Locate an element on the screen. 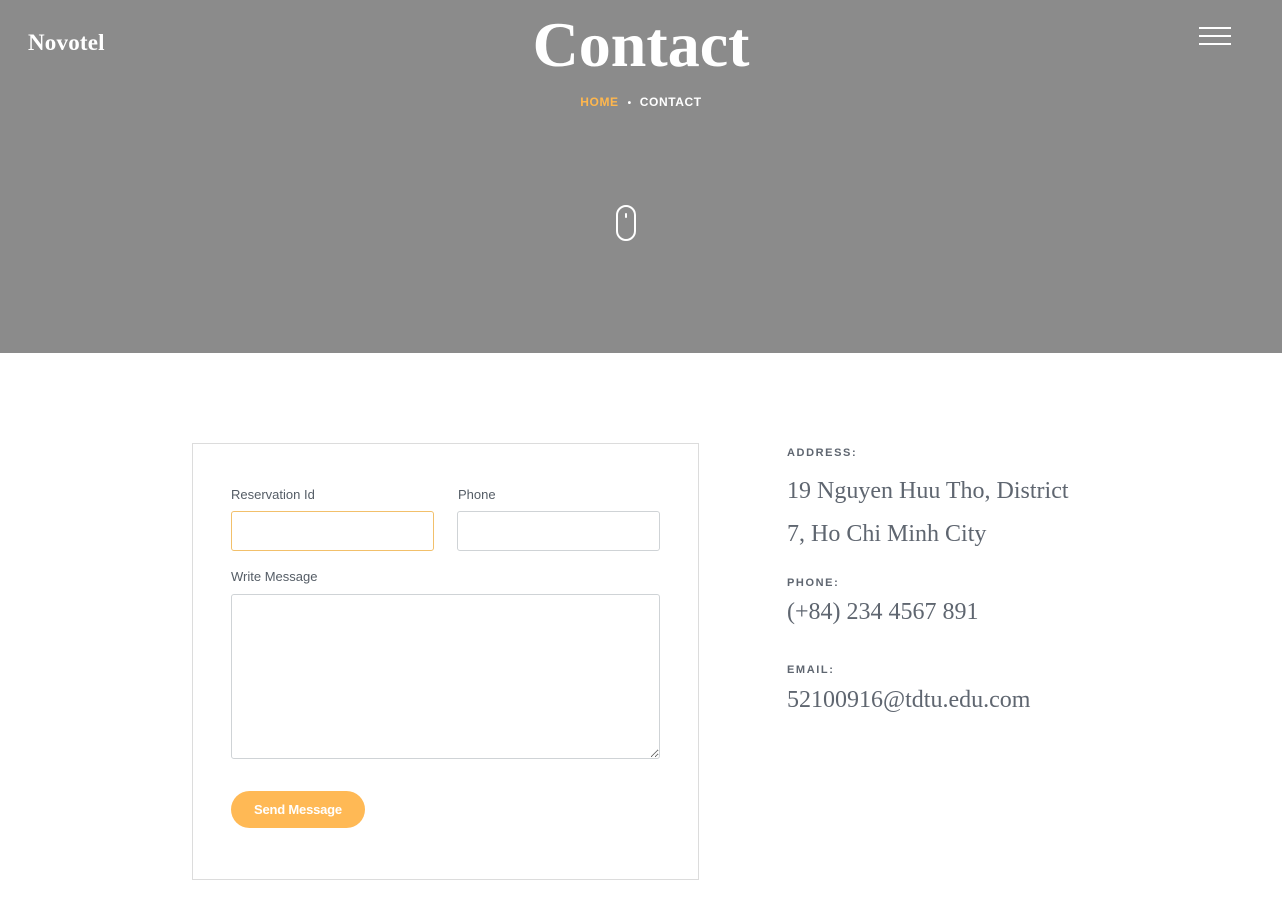  phone-input is located at coordinates (558, 531).